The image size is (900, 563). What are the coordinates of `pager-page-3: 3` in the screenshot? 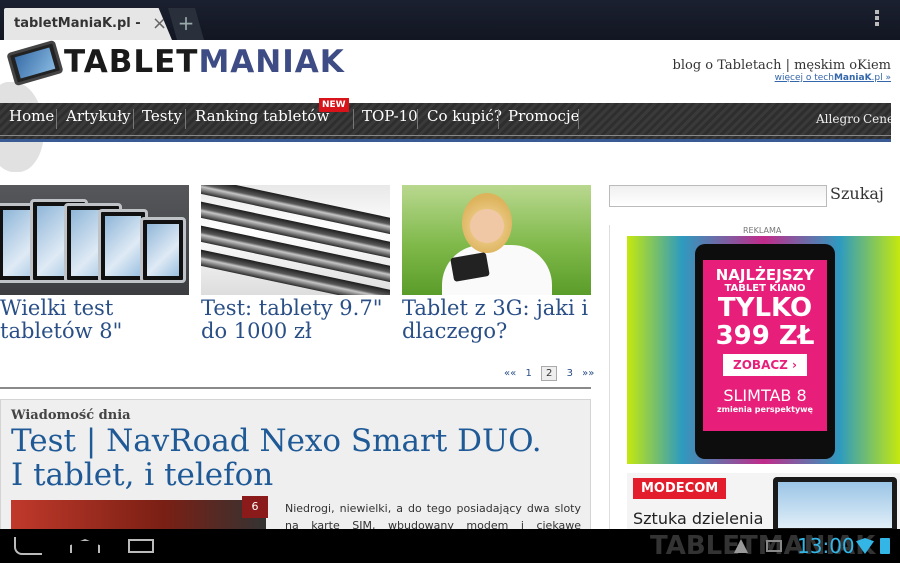 It's located at (570, 373).